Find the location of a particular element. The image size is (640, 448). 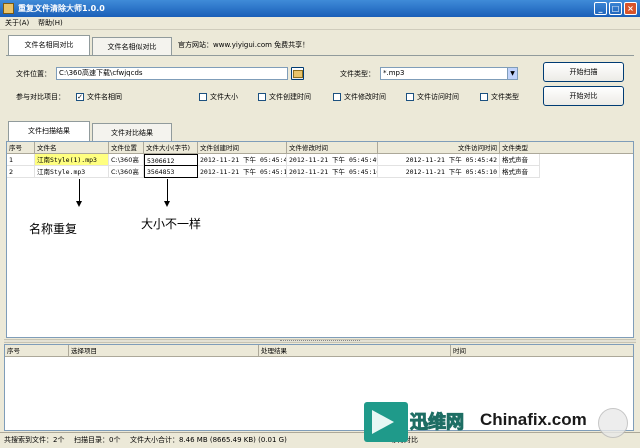

file-name-cell: 江南Style(1).mp3 is located at coordinates (72, 160).